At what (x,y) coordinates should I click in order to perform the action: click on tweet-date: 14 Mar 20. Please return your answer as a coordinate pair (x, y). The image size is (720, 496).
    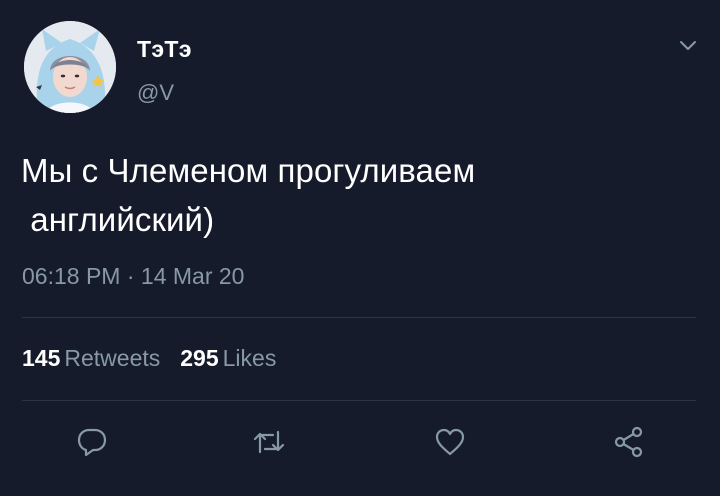
    Looking at the image, I should click on (192, 276).